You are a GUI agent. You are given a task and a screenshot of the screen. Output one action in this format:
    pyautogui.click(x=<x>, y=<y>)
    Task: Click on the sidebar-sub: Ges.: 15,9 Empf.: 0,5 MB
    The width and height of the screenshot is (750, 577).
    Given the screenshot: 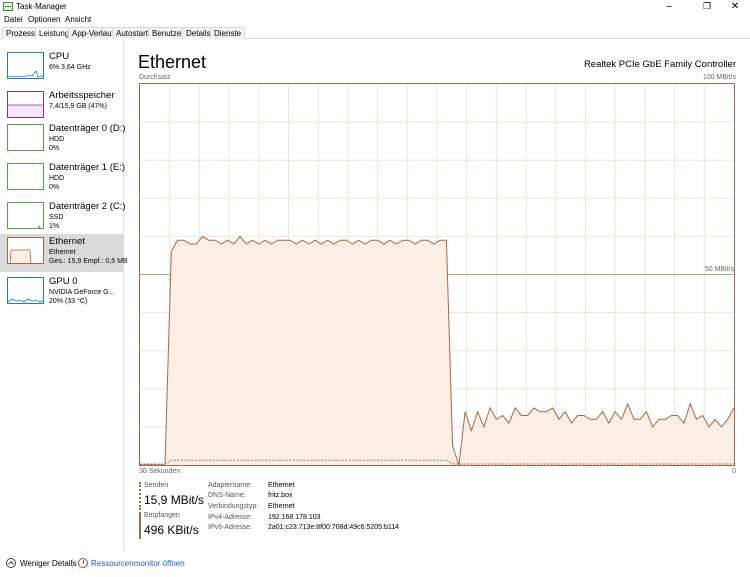 What is the action you would take?
    pyautogui.click(x=88, y=261)
    